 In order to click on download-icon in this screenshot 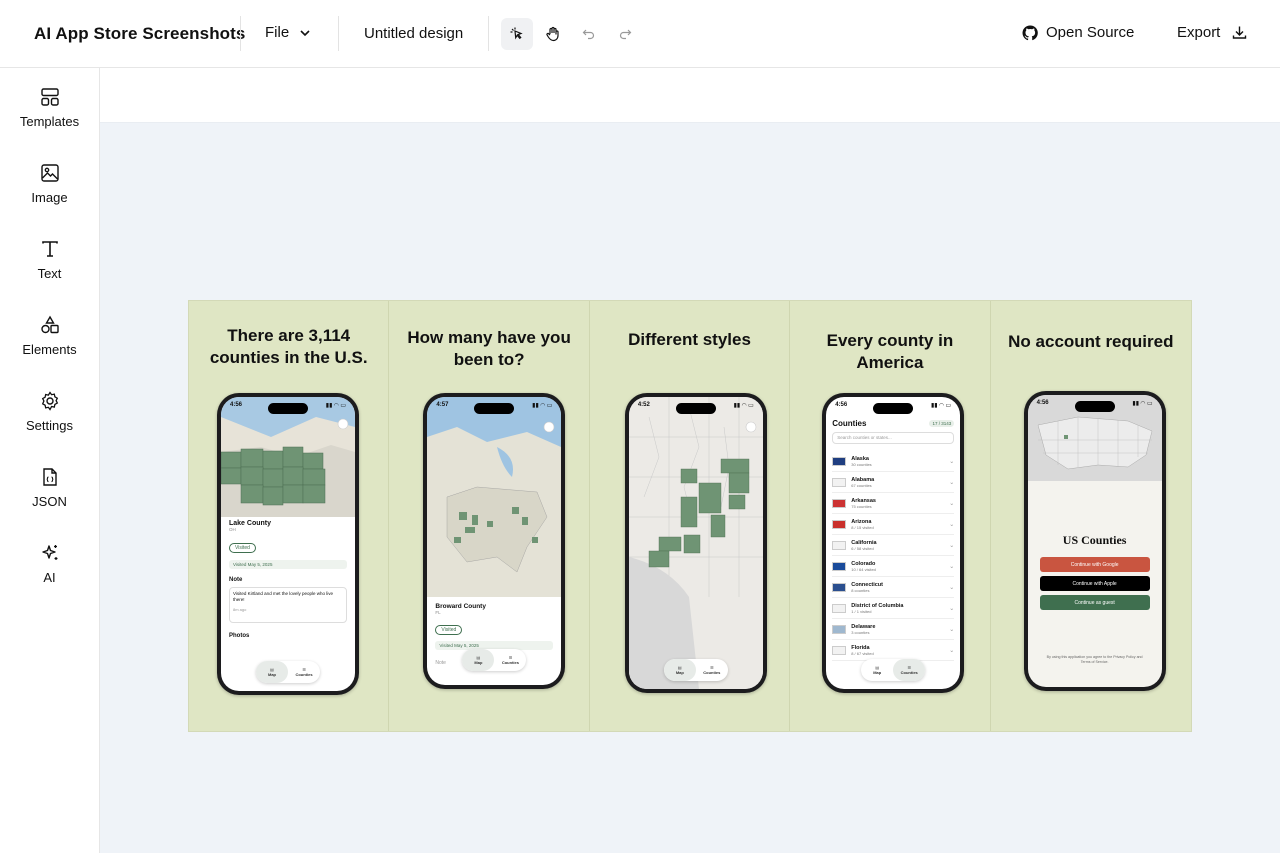, I will do `click(1240, 32)`.